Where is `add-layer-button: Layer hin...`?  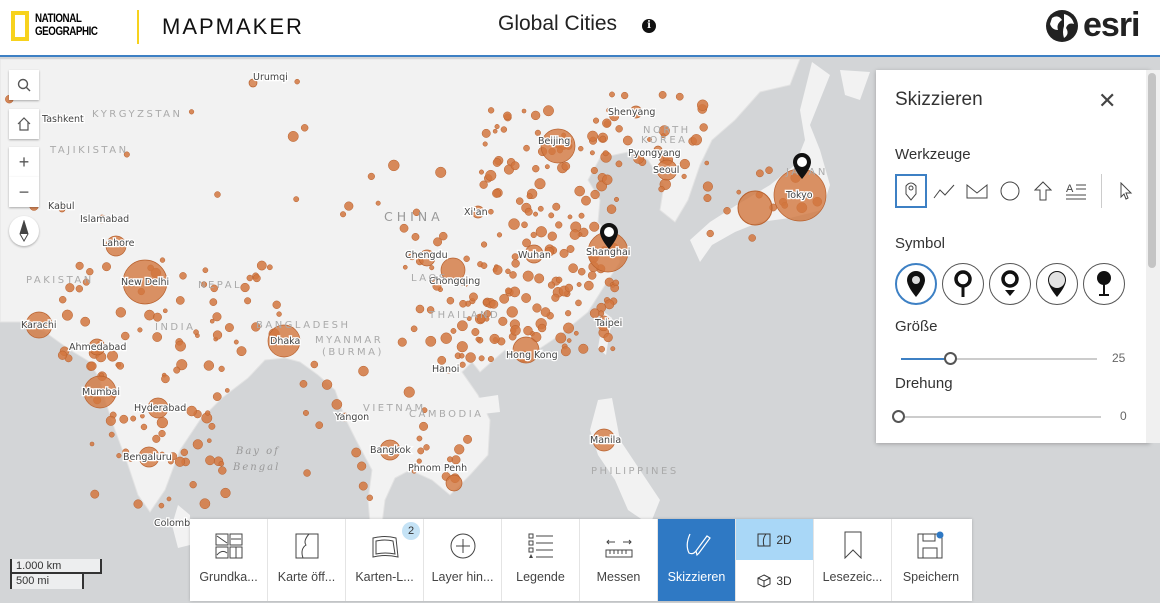
add-layer-button: Layer hin... is located at coordinates (463, 560).